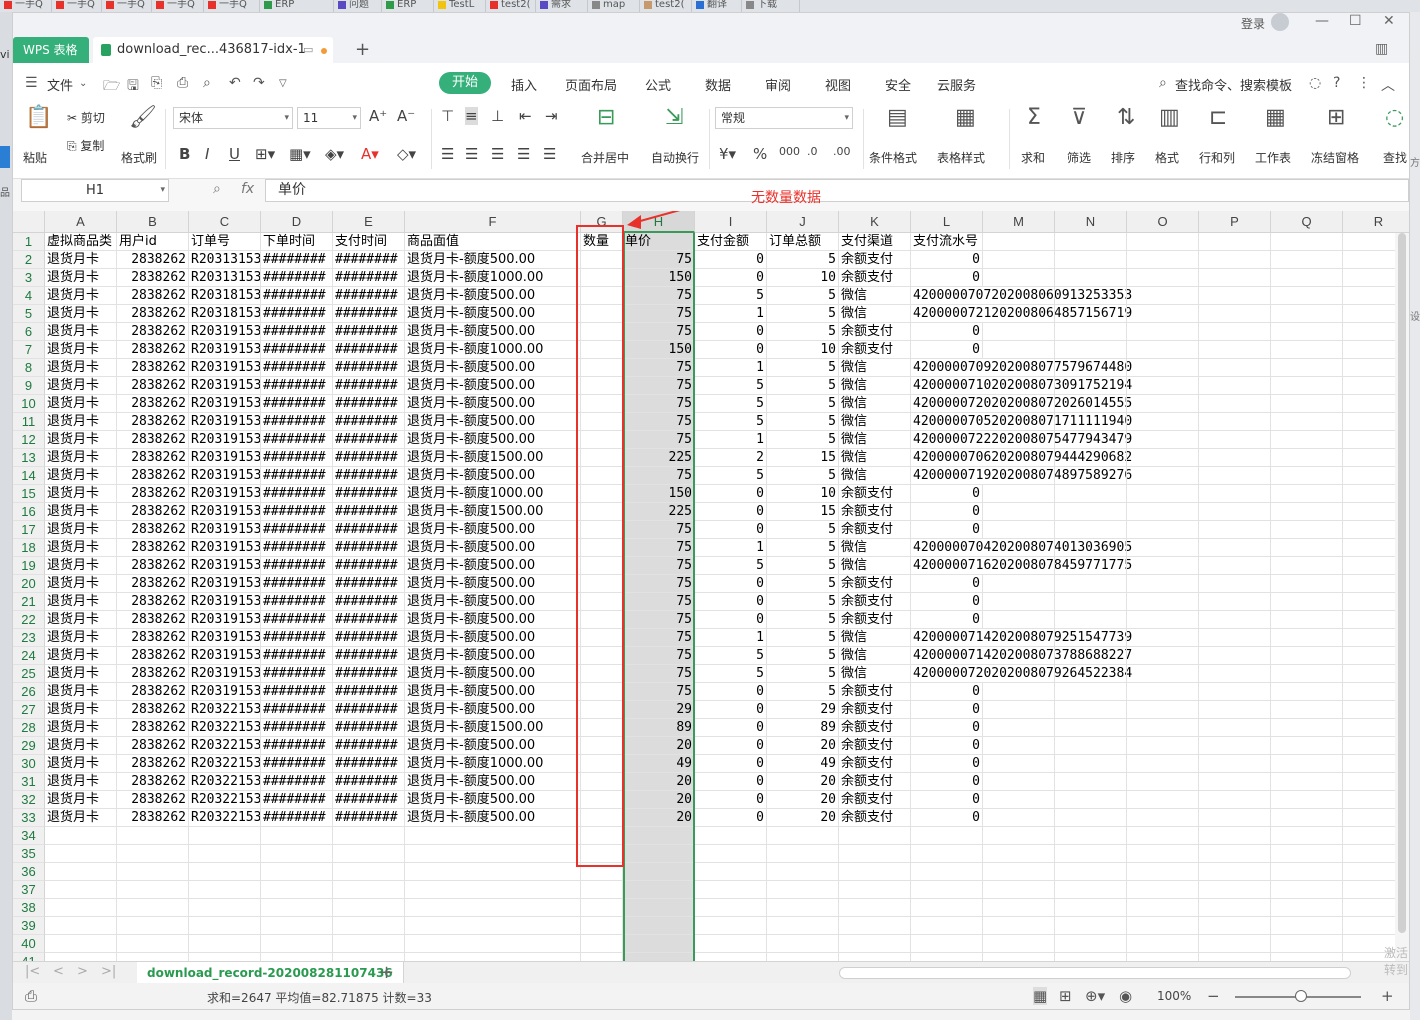 The width and height of the screenshot is (1420, 1020). I want to click on merge-center-icon: ⊟, so click(606, 117).